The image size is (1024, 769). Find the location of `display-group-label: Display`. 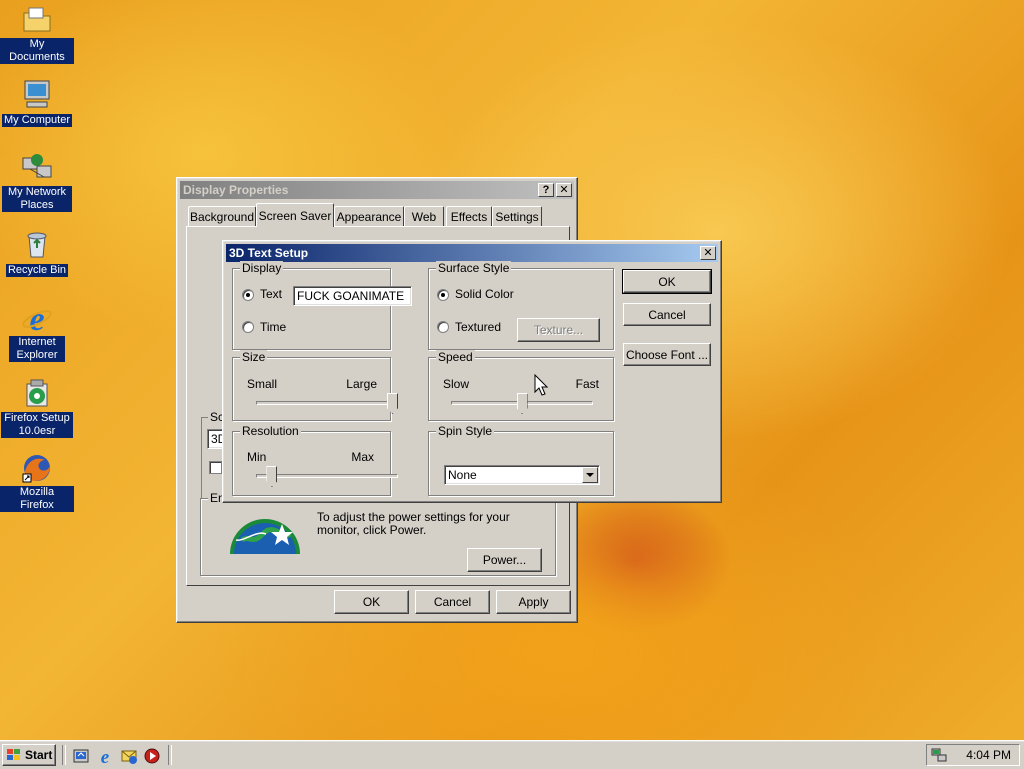

display-group-label: Display is located at coordinates (262, 268).